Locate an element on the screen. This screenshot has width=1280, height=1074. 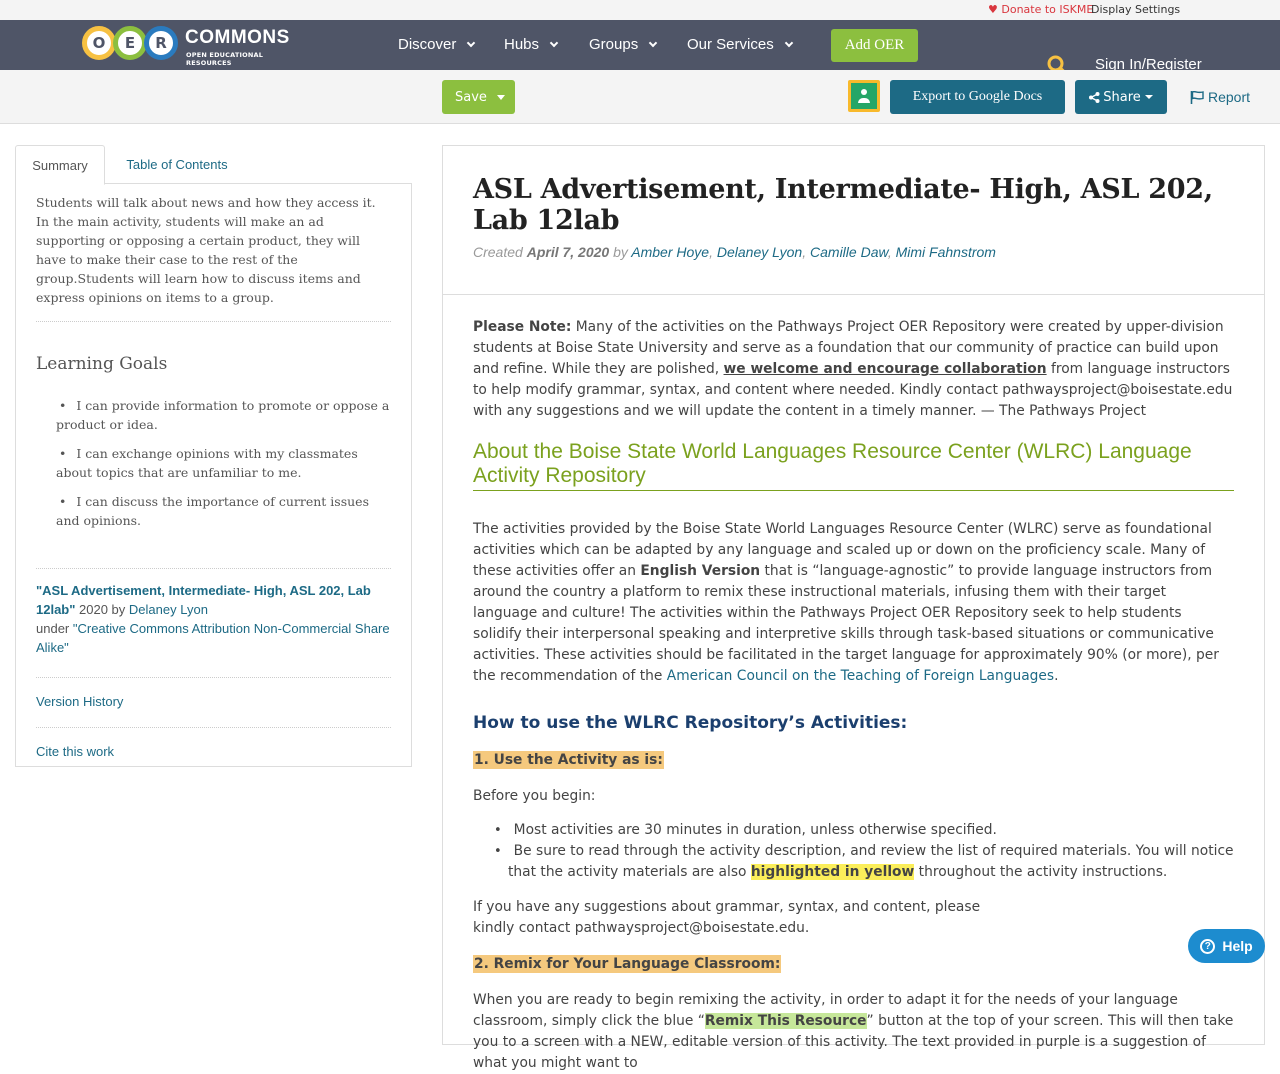
share-icon is located at coordinates (1094, 97).